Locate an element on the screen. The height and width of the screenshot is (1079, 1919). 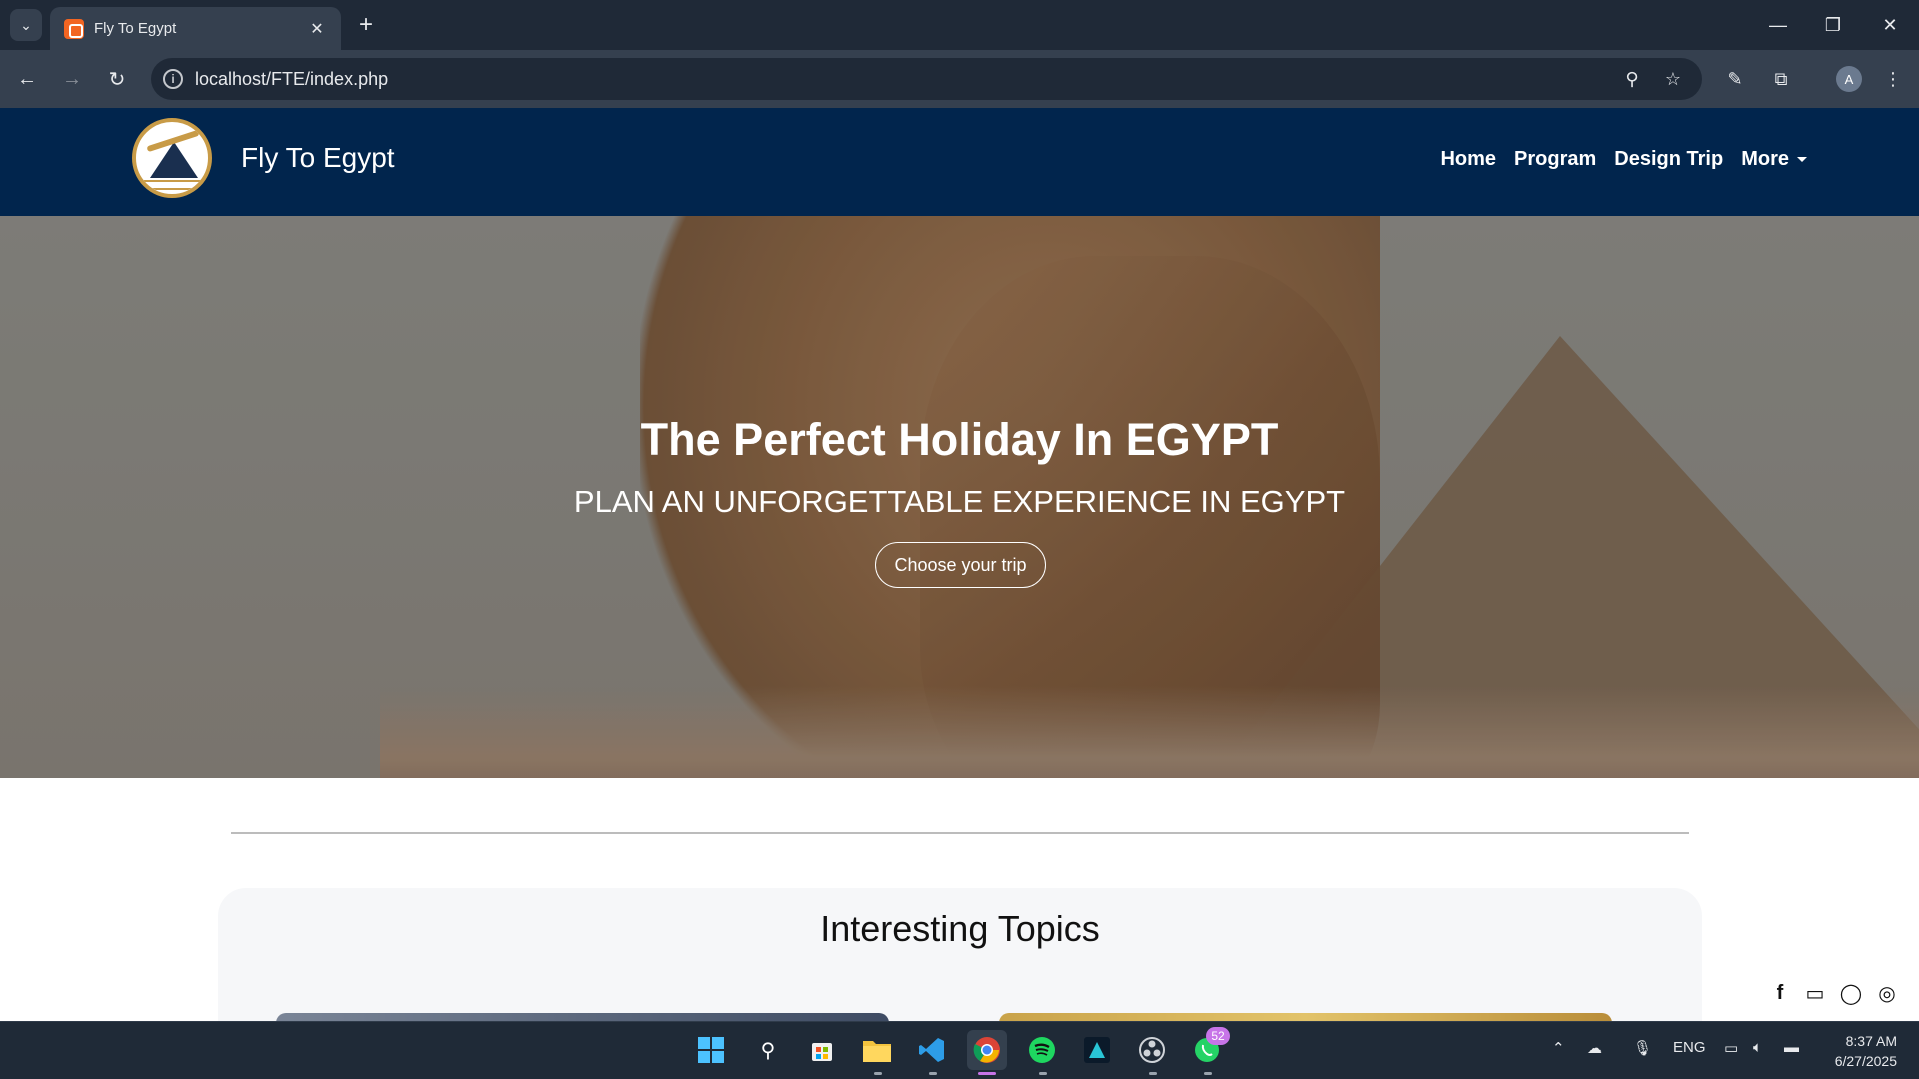
reload-icon: ↻ is located at coordinates (117, 79).